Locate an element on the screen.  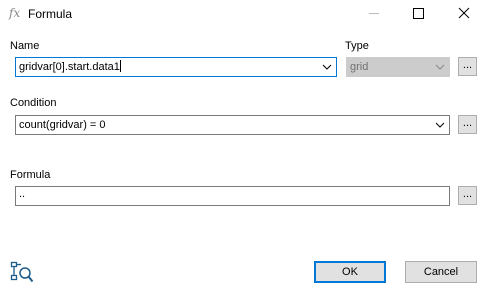
name-combobox: gridvar[0].start.data1 is located at coordinates (176, 67).